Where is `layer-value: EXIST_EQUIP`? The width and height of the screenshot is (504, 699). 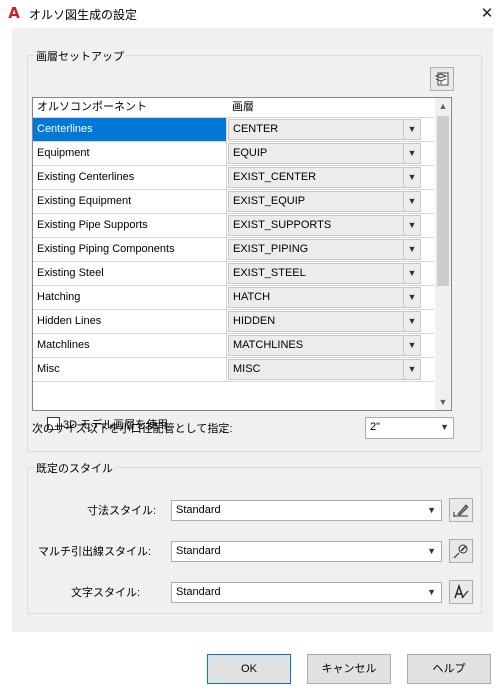 layer-value: EXIST_EQUIP is located at coordinates (269, 201).